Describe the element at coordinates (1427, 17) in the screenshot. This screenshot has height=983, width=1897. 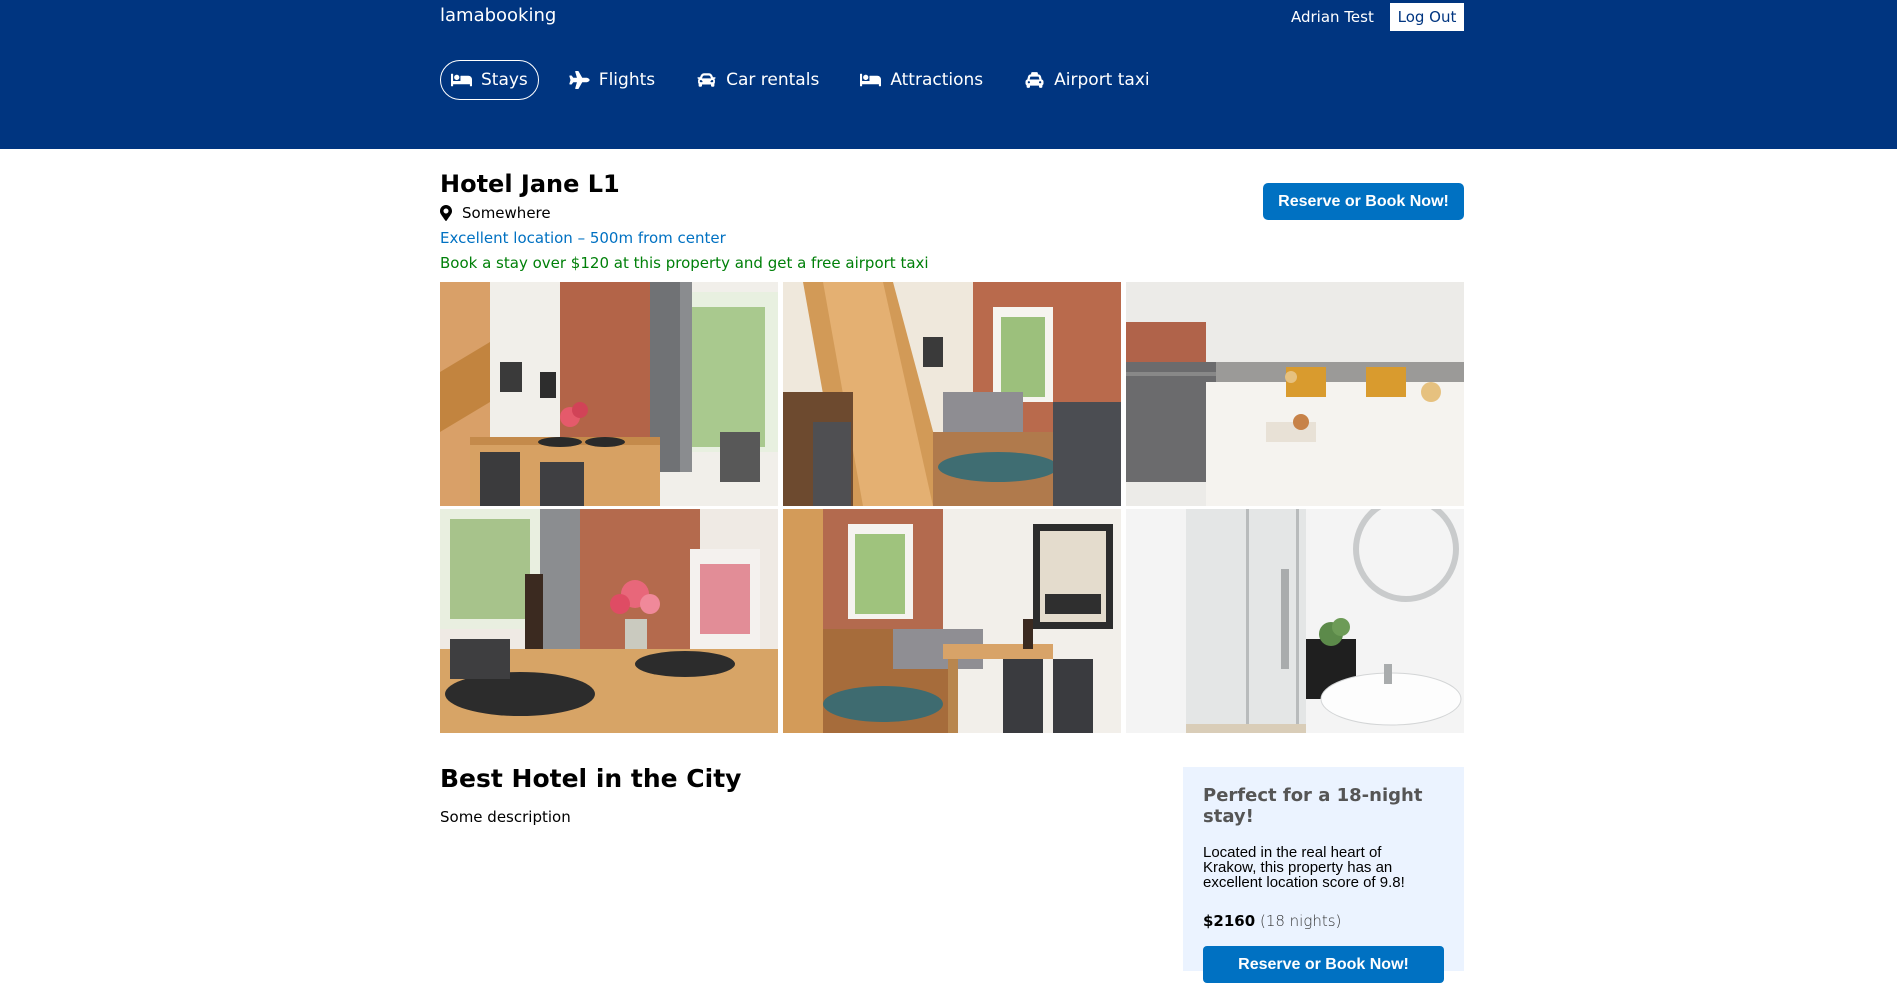
I see `logout-button: Log Out` at that location.